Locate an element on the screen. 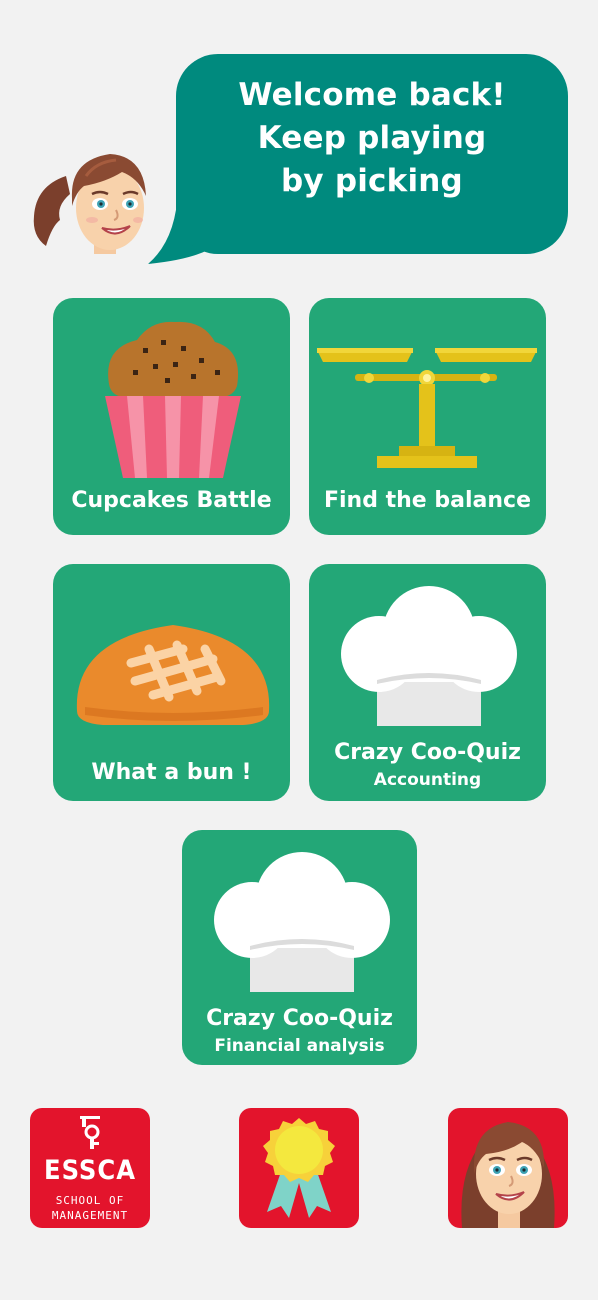 The height and width of the screenshot is (1300, 598). essca-logo-line2: MANAGEMENT is located at coordinates (90, 1215).